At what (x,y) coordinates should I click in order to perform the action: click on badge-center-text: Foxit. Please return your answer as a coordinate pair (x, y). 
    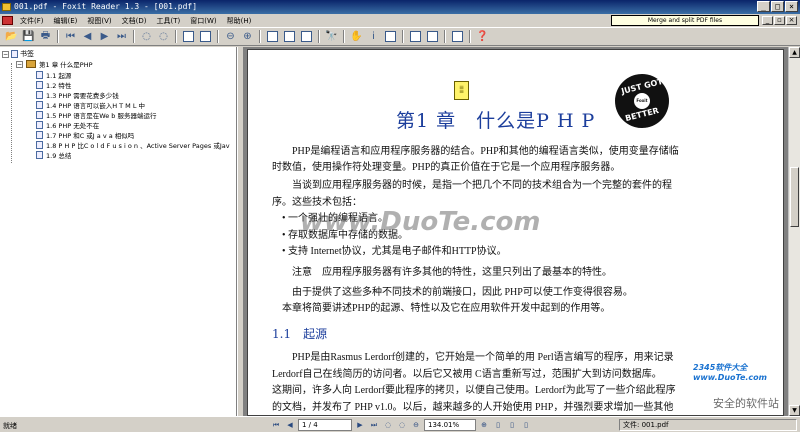
    Looking at the image, I should click on (642, 101).